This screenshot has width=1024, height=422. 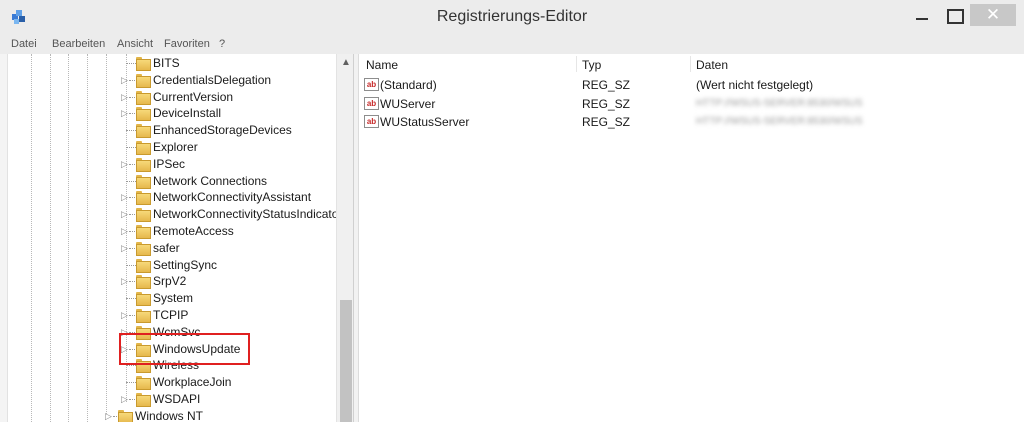 What do you see at coordinates (226, 399) in the screenshot?
I see `tree-item: ▷ WSDAPI` at bounding box center [226, 399].